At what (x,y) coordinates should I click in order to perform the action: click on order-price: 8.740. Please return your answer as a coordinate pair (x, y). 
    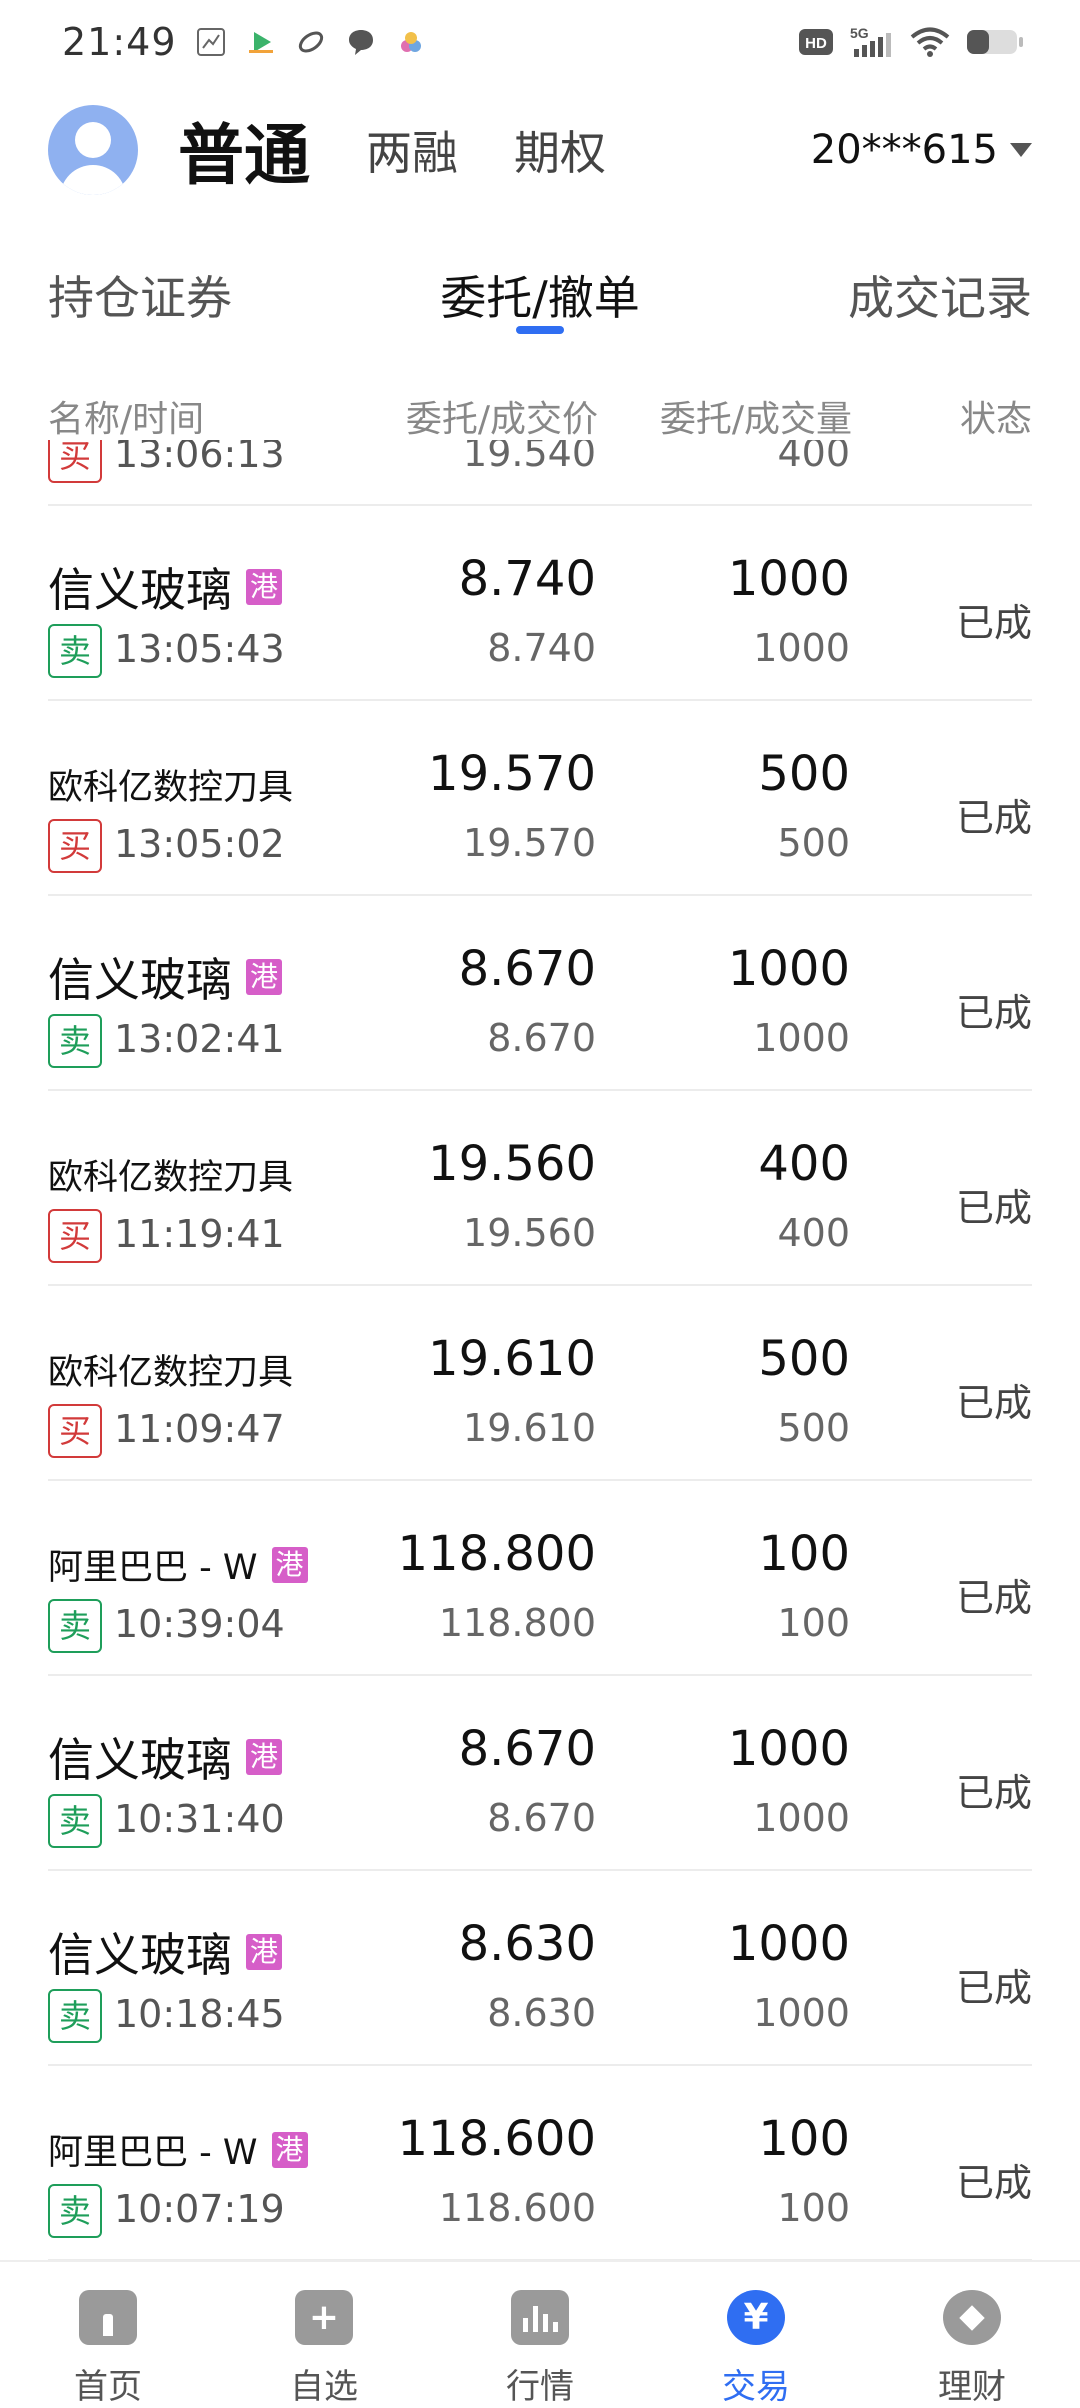
    Looking at the image, I should click on (527, 579).